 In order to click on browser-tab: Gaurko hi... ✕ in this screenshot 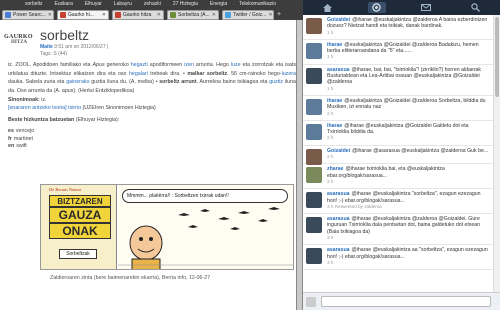, I will do `click(83, 15)`.